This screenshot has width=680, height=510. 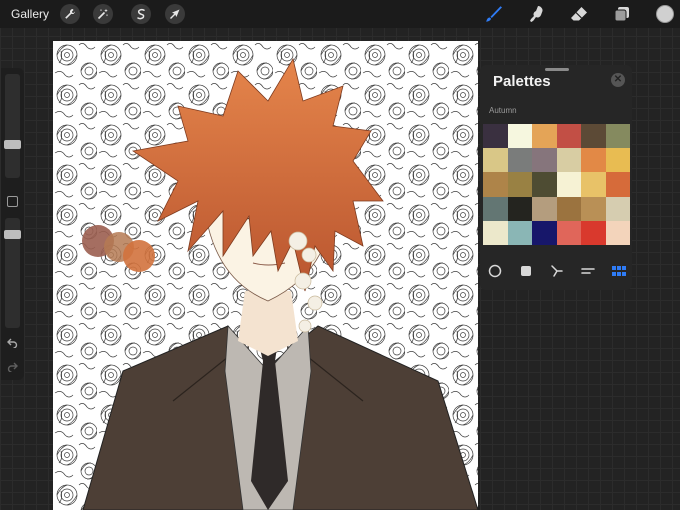 I want to click on adjustments-magic-wand-icon, so click(x=103, y=14).